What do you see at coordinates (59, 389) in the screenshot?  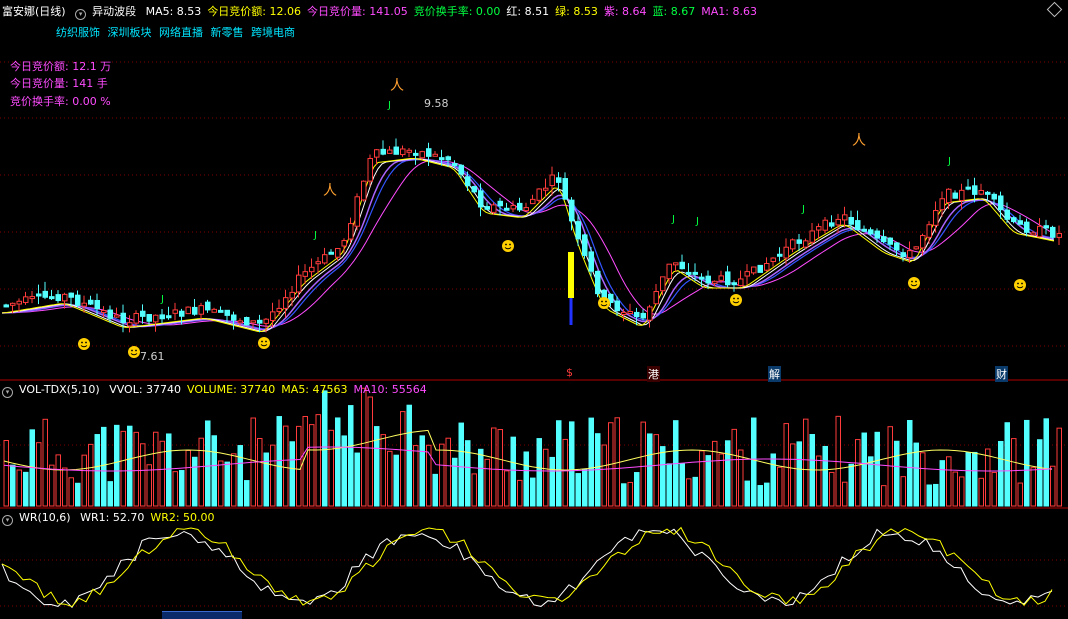 I see `vol-indicator-name: VOL-TDX(5,10)` at bounding box center [59, 389].